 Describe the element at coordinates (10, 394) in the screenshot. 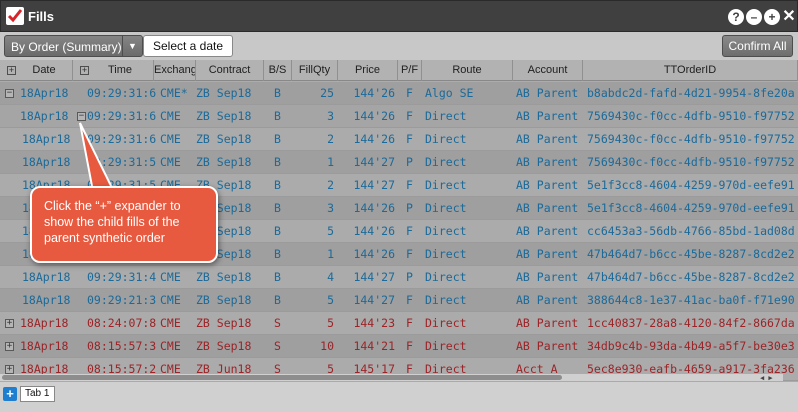

I see `add-tab-button: +` at that location.